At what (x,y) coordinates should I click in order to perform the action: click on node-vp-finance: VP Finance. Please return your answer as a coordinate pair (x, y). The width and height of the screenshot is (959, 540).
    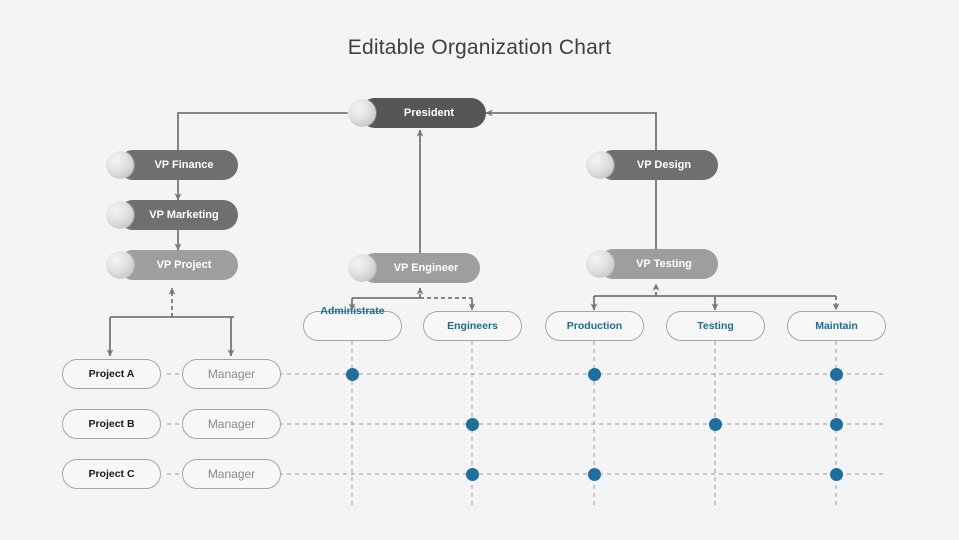
    Looking at the image, I should click on (172, 165).